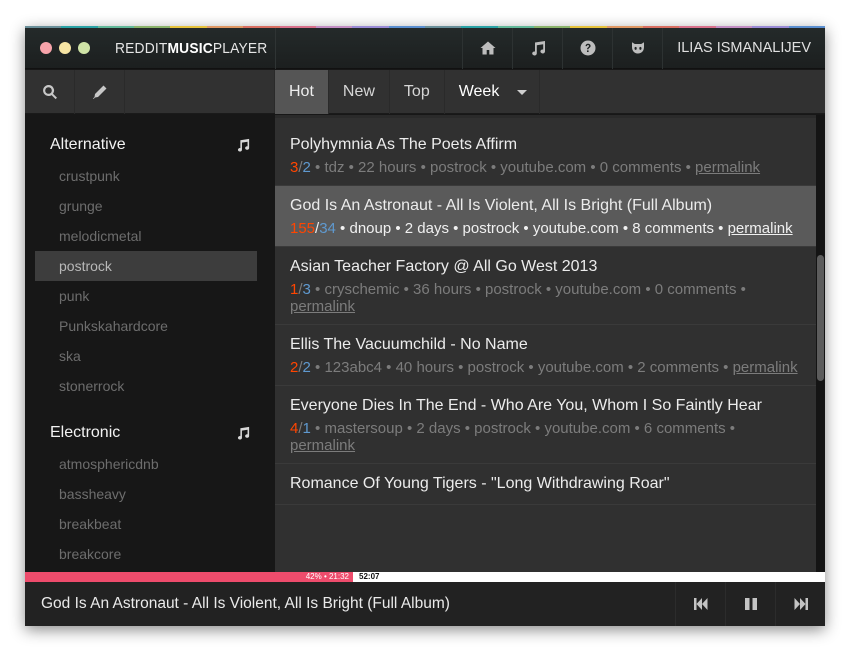 This screenshot has height=650, width=850. Describe the element at coordinates (146, 296) in the screenshot. I see `sidebar-item-punk: punk` at that location.